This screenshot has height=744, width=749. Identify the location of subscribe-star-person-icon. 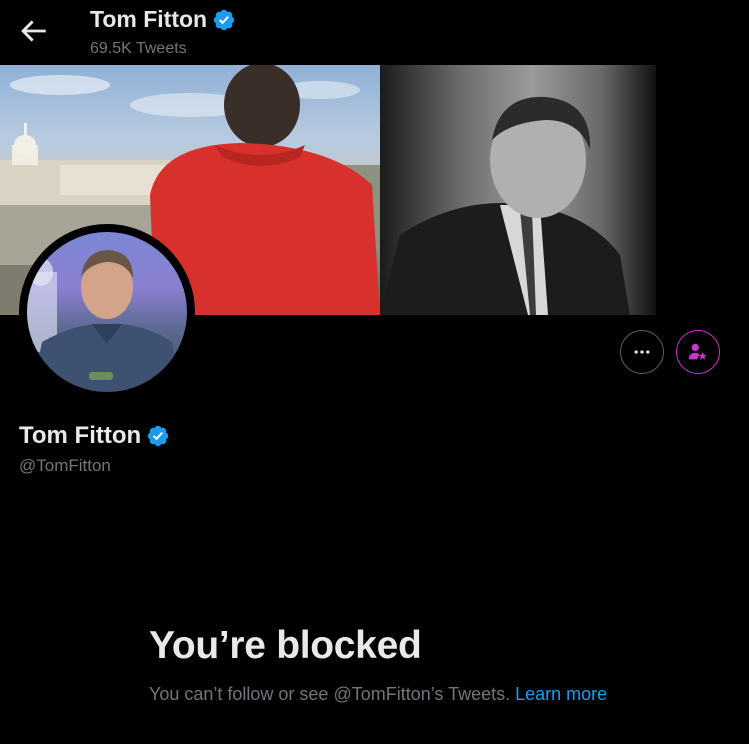
(698, 352).